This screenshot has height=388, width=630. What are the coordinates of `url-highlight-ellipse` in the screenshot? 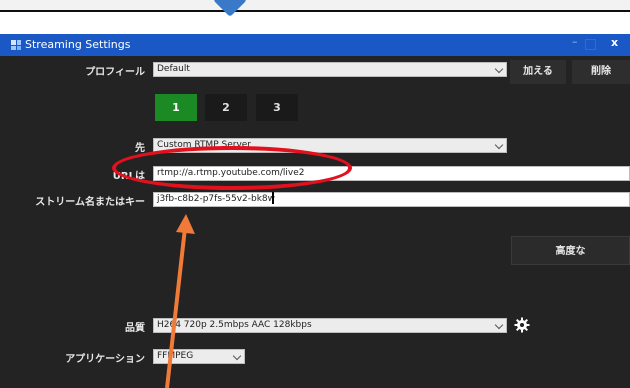 It's located at (232, 168).